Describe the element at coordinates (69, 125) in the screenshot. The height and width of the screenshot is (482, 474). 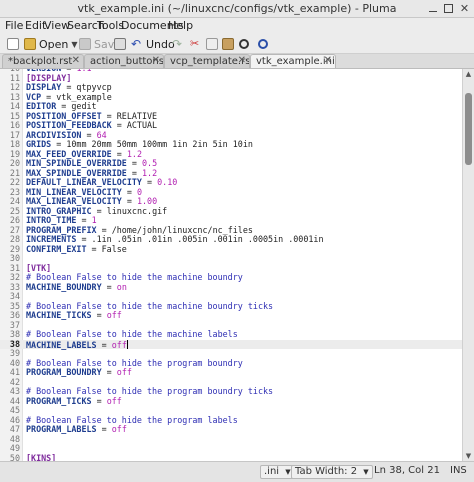
I see `code-token: POSITION_FEEDBACK` at that location.